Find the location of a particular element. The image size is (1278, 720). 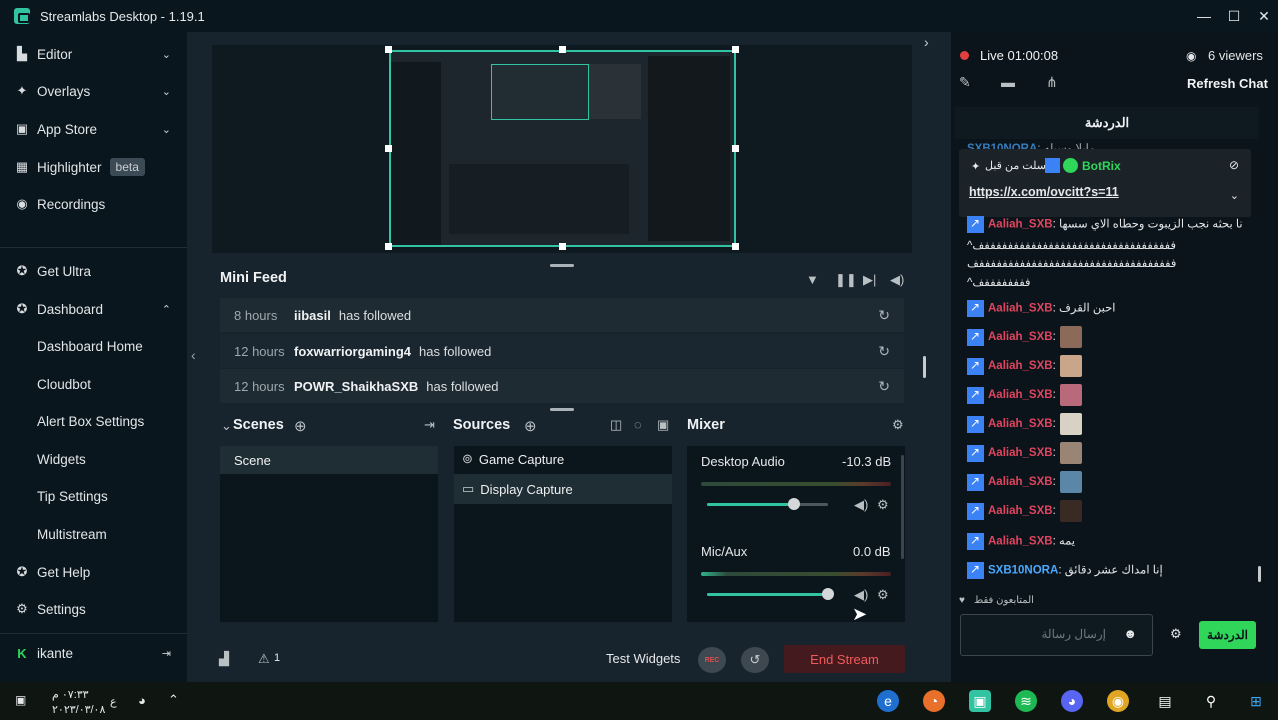

scene-item: Scene is located at coordinates (329, 460).